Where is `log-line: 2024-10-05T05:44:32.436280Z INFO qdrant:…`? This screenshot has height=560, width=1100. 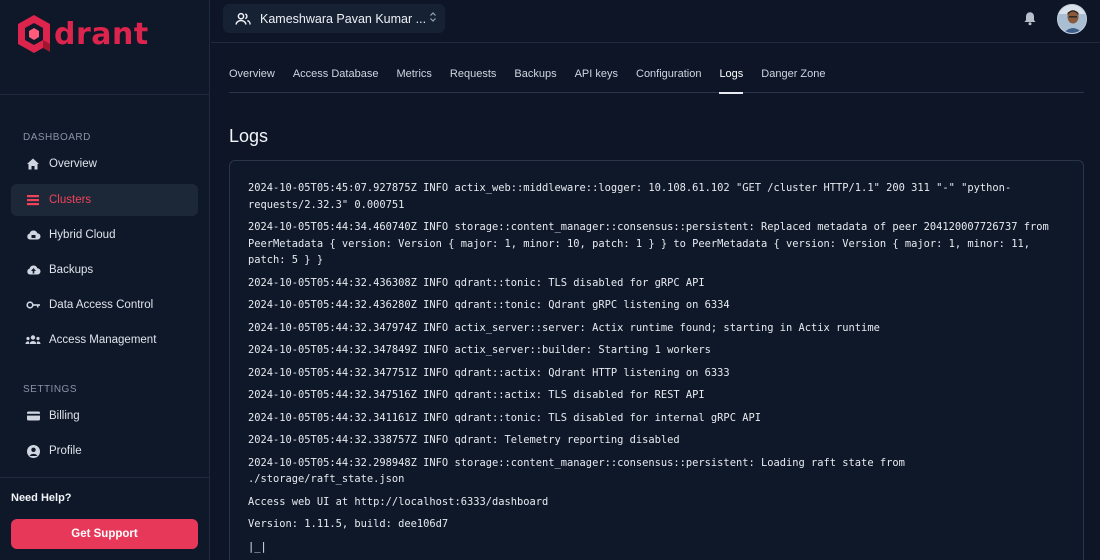 log-line: 2024-10-05T05:44:32.436280Z INFO qdrant:… is located at coordinates (489, 305).